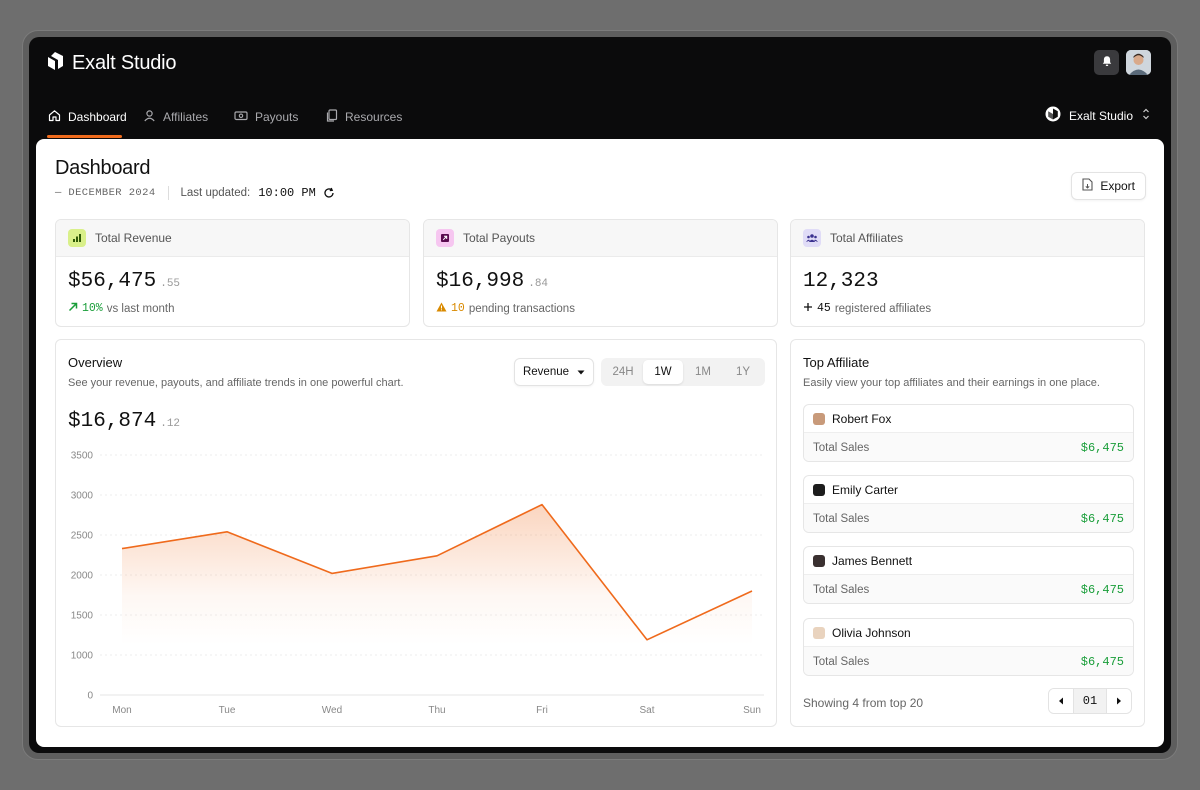 This screenshot has width=1200, height=790. Describe the element at coordinates (77, 238) in the screenshot. I see `bar-chart-icon` at that location.